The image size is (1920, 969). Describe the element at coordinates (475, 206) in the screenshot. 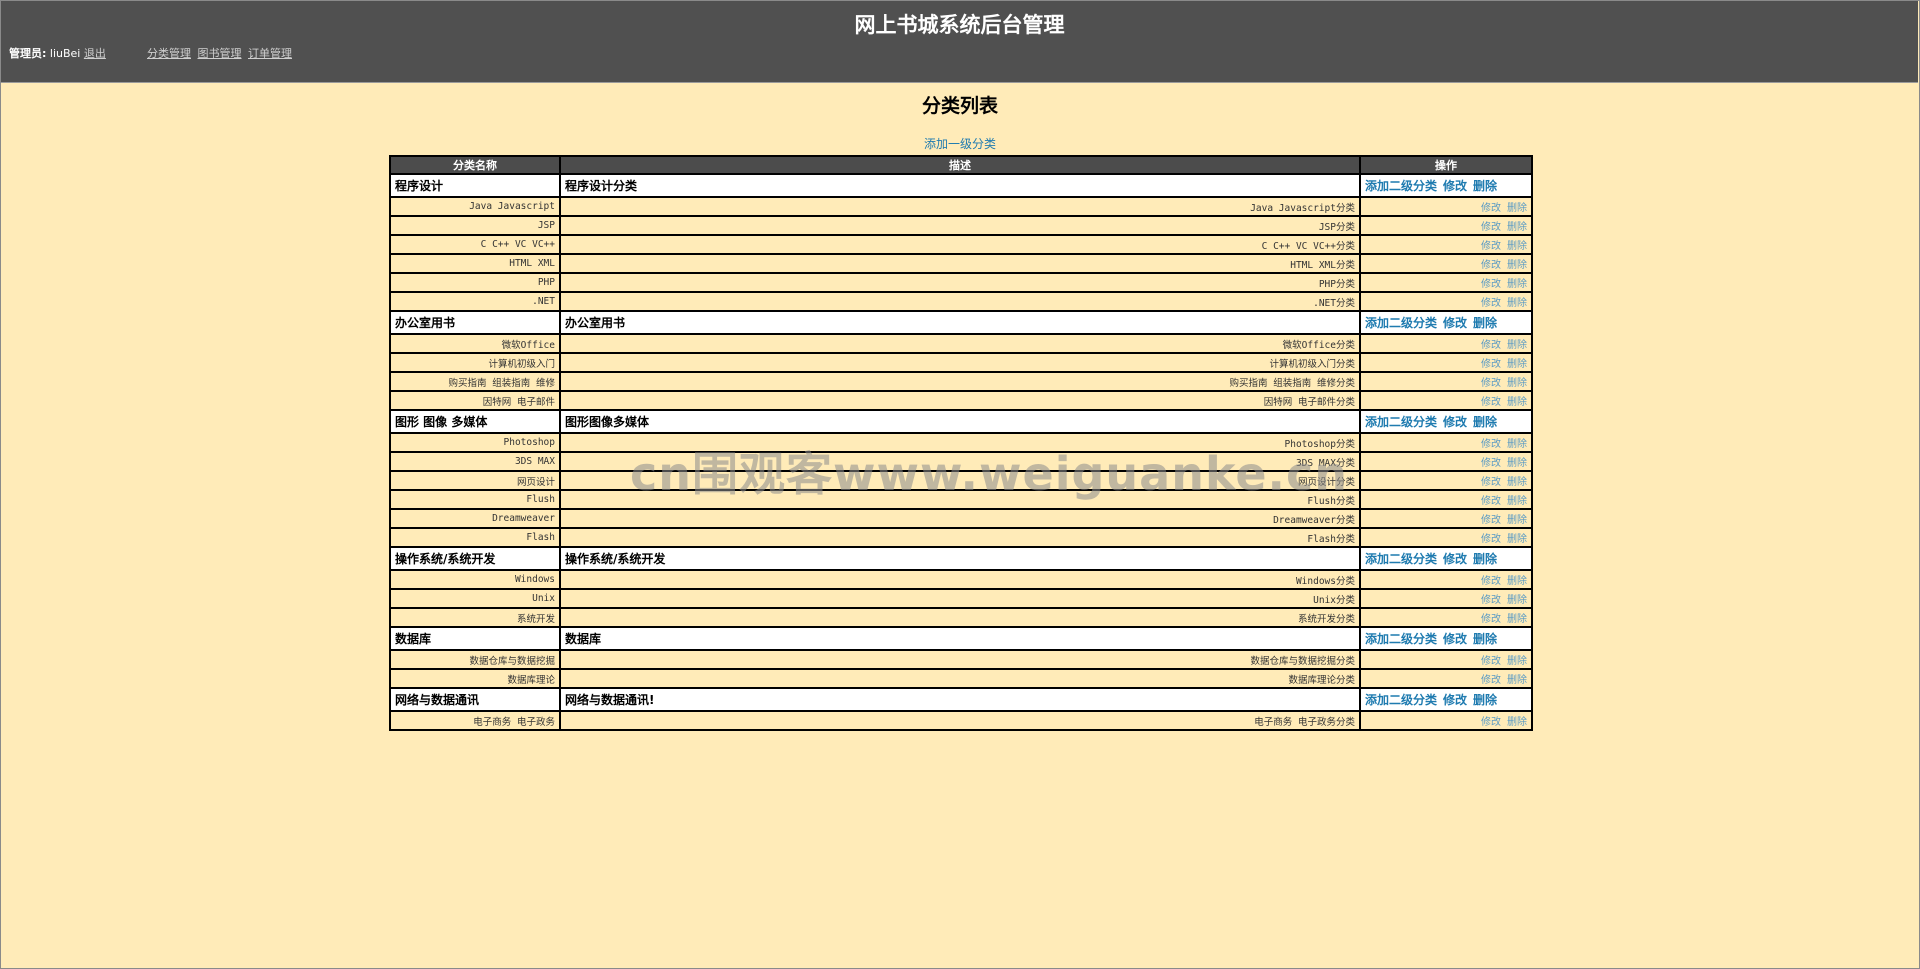

I see `subcategory-name: Java Javascript` at that location.